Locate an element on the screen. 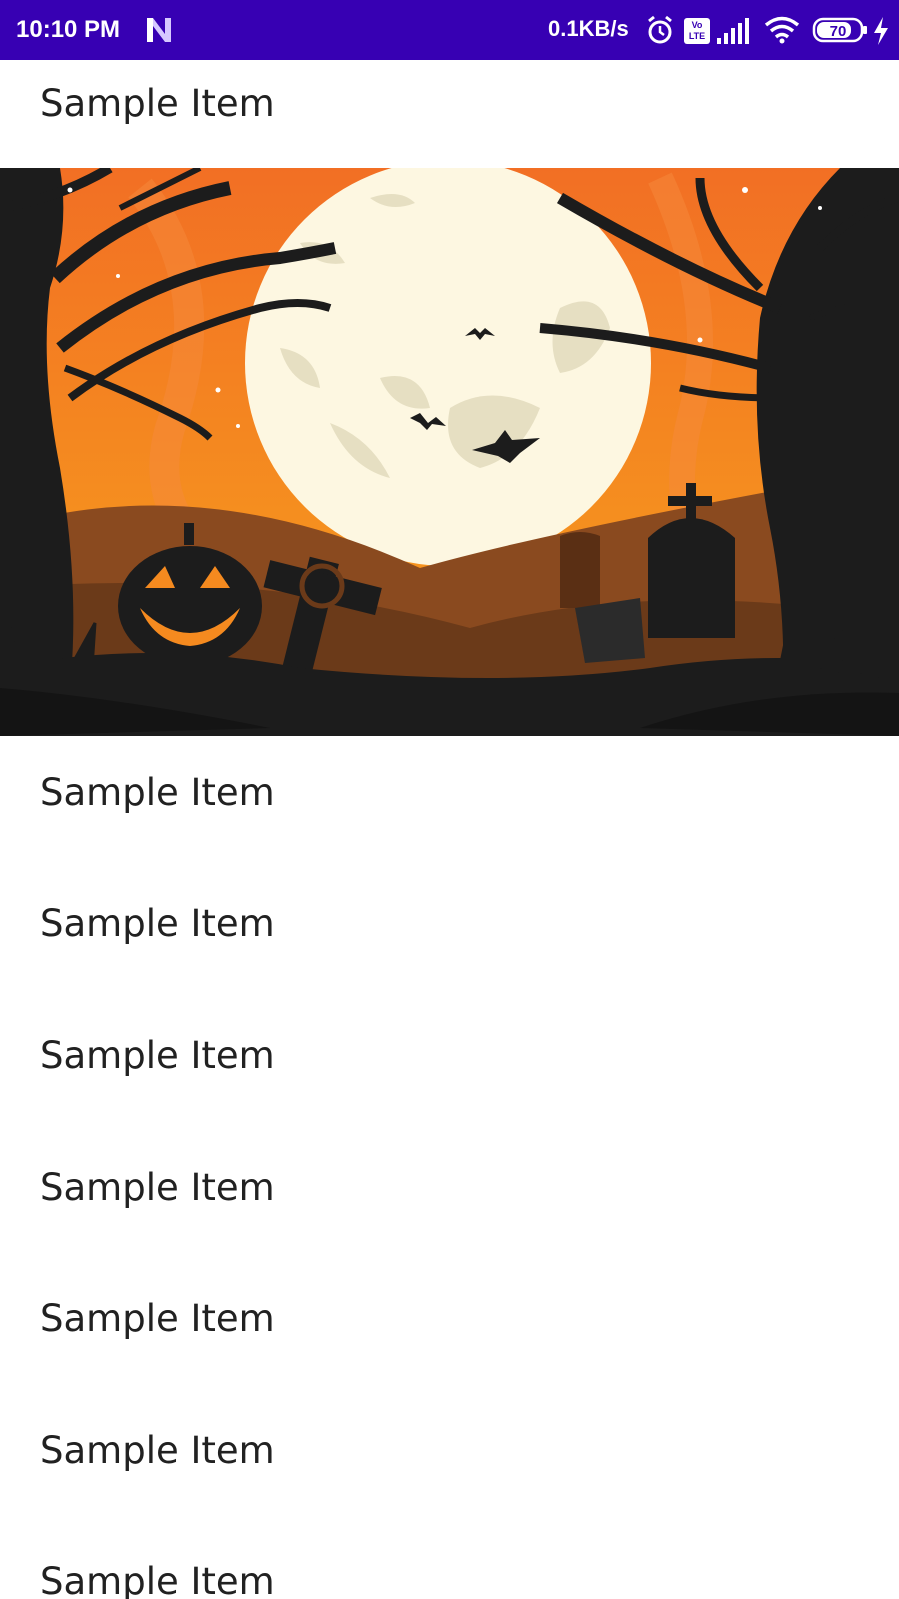 The image size is (899, 1599). volte-icon: Vo LTE is located at coordinates (697, 31).